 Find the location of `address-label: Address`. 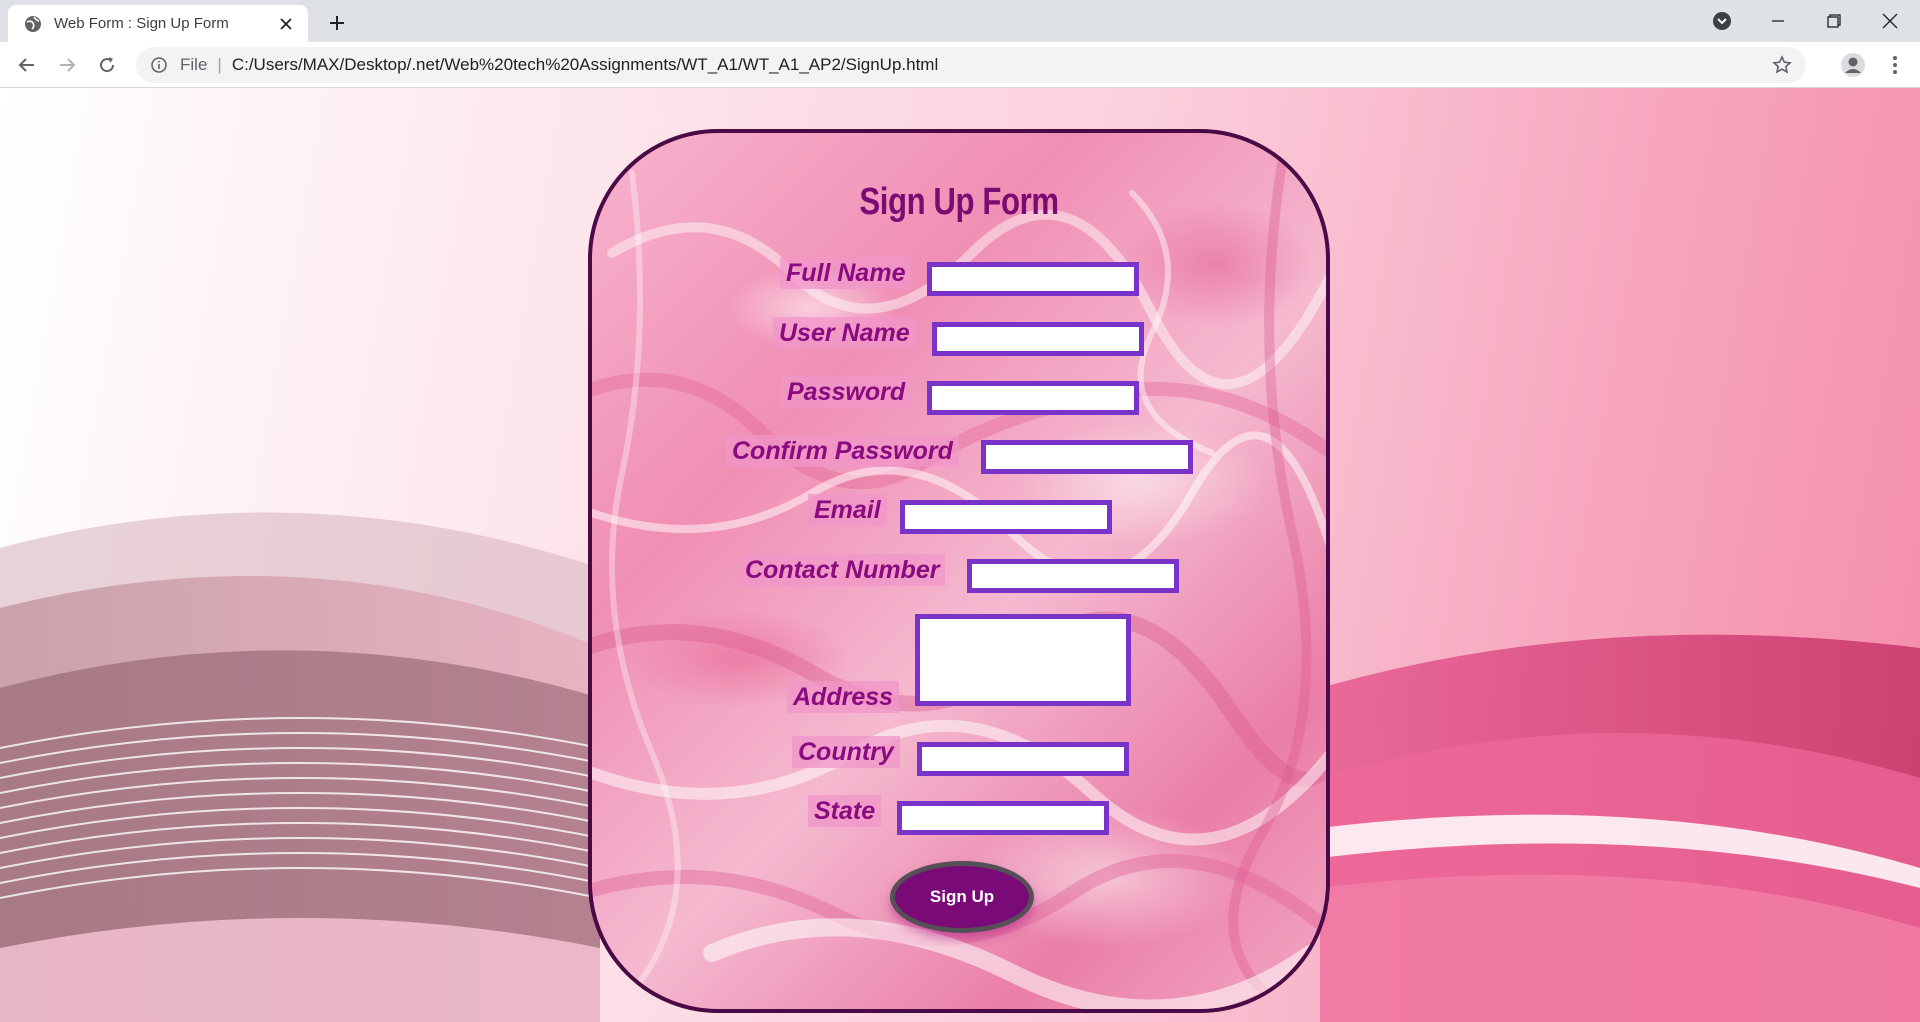

address-label: Address is located at coordinates (843, 697).